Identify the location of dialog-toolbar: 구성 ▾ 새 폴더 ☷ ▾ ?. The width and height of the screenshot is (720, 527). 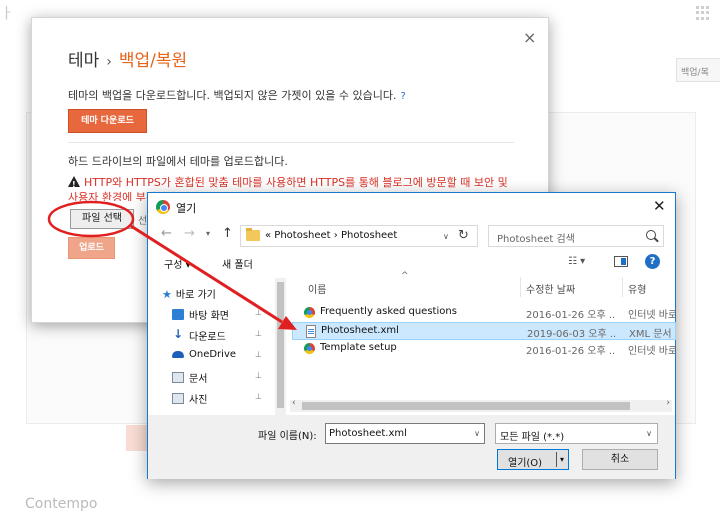
(411, 263).